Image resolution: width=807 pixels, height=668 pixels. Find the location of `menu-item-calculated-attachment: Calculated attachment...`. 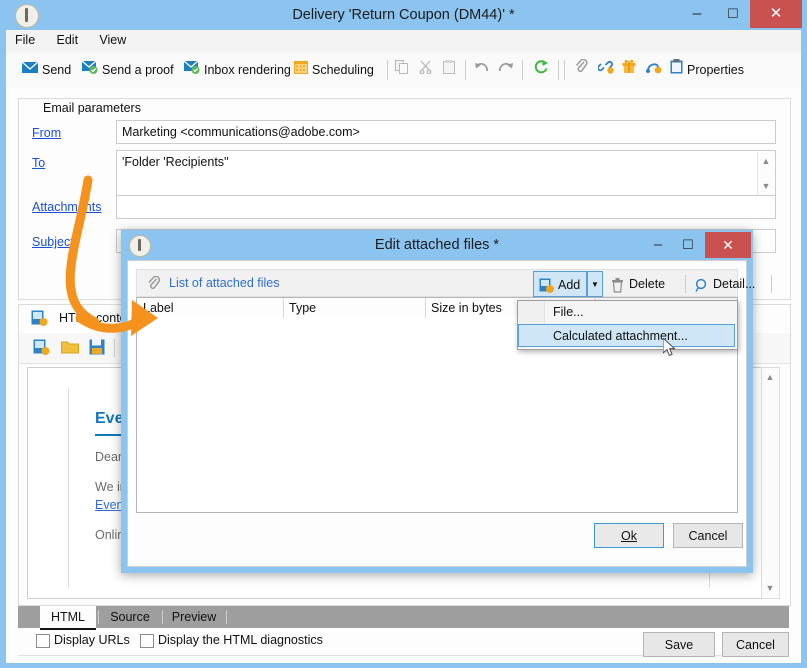

menu-item-calculated-attachment: Calculated attachment... is located at coordinates (626, 335).